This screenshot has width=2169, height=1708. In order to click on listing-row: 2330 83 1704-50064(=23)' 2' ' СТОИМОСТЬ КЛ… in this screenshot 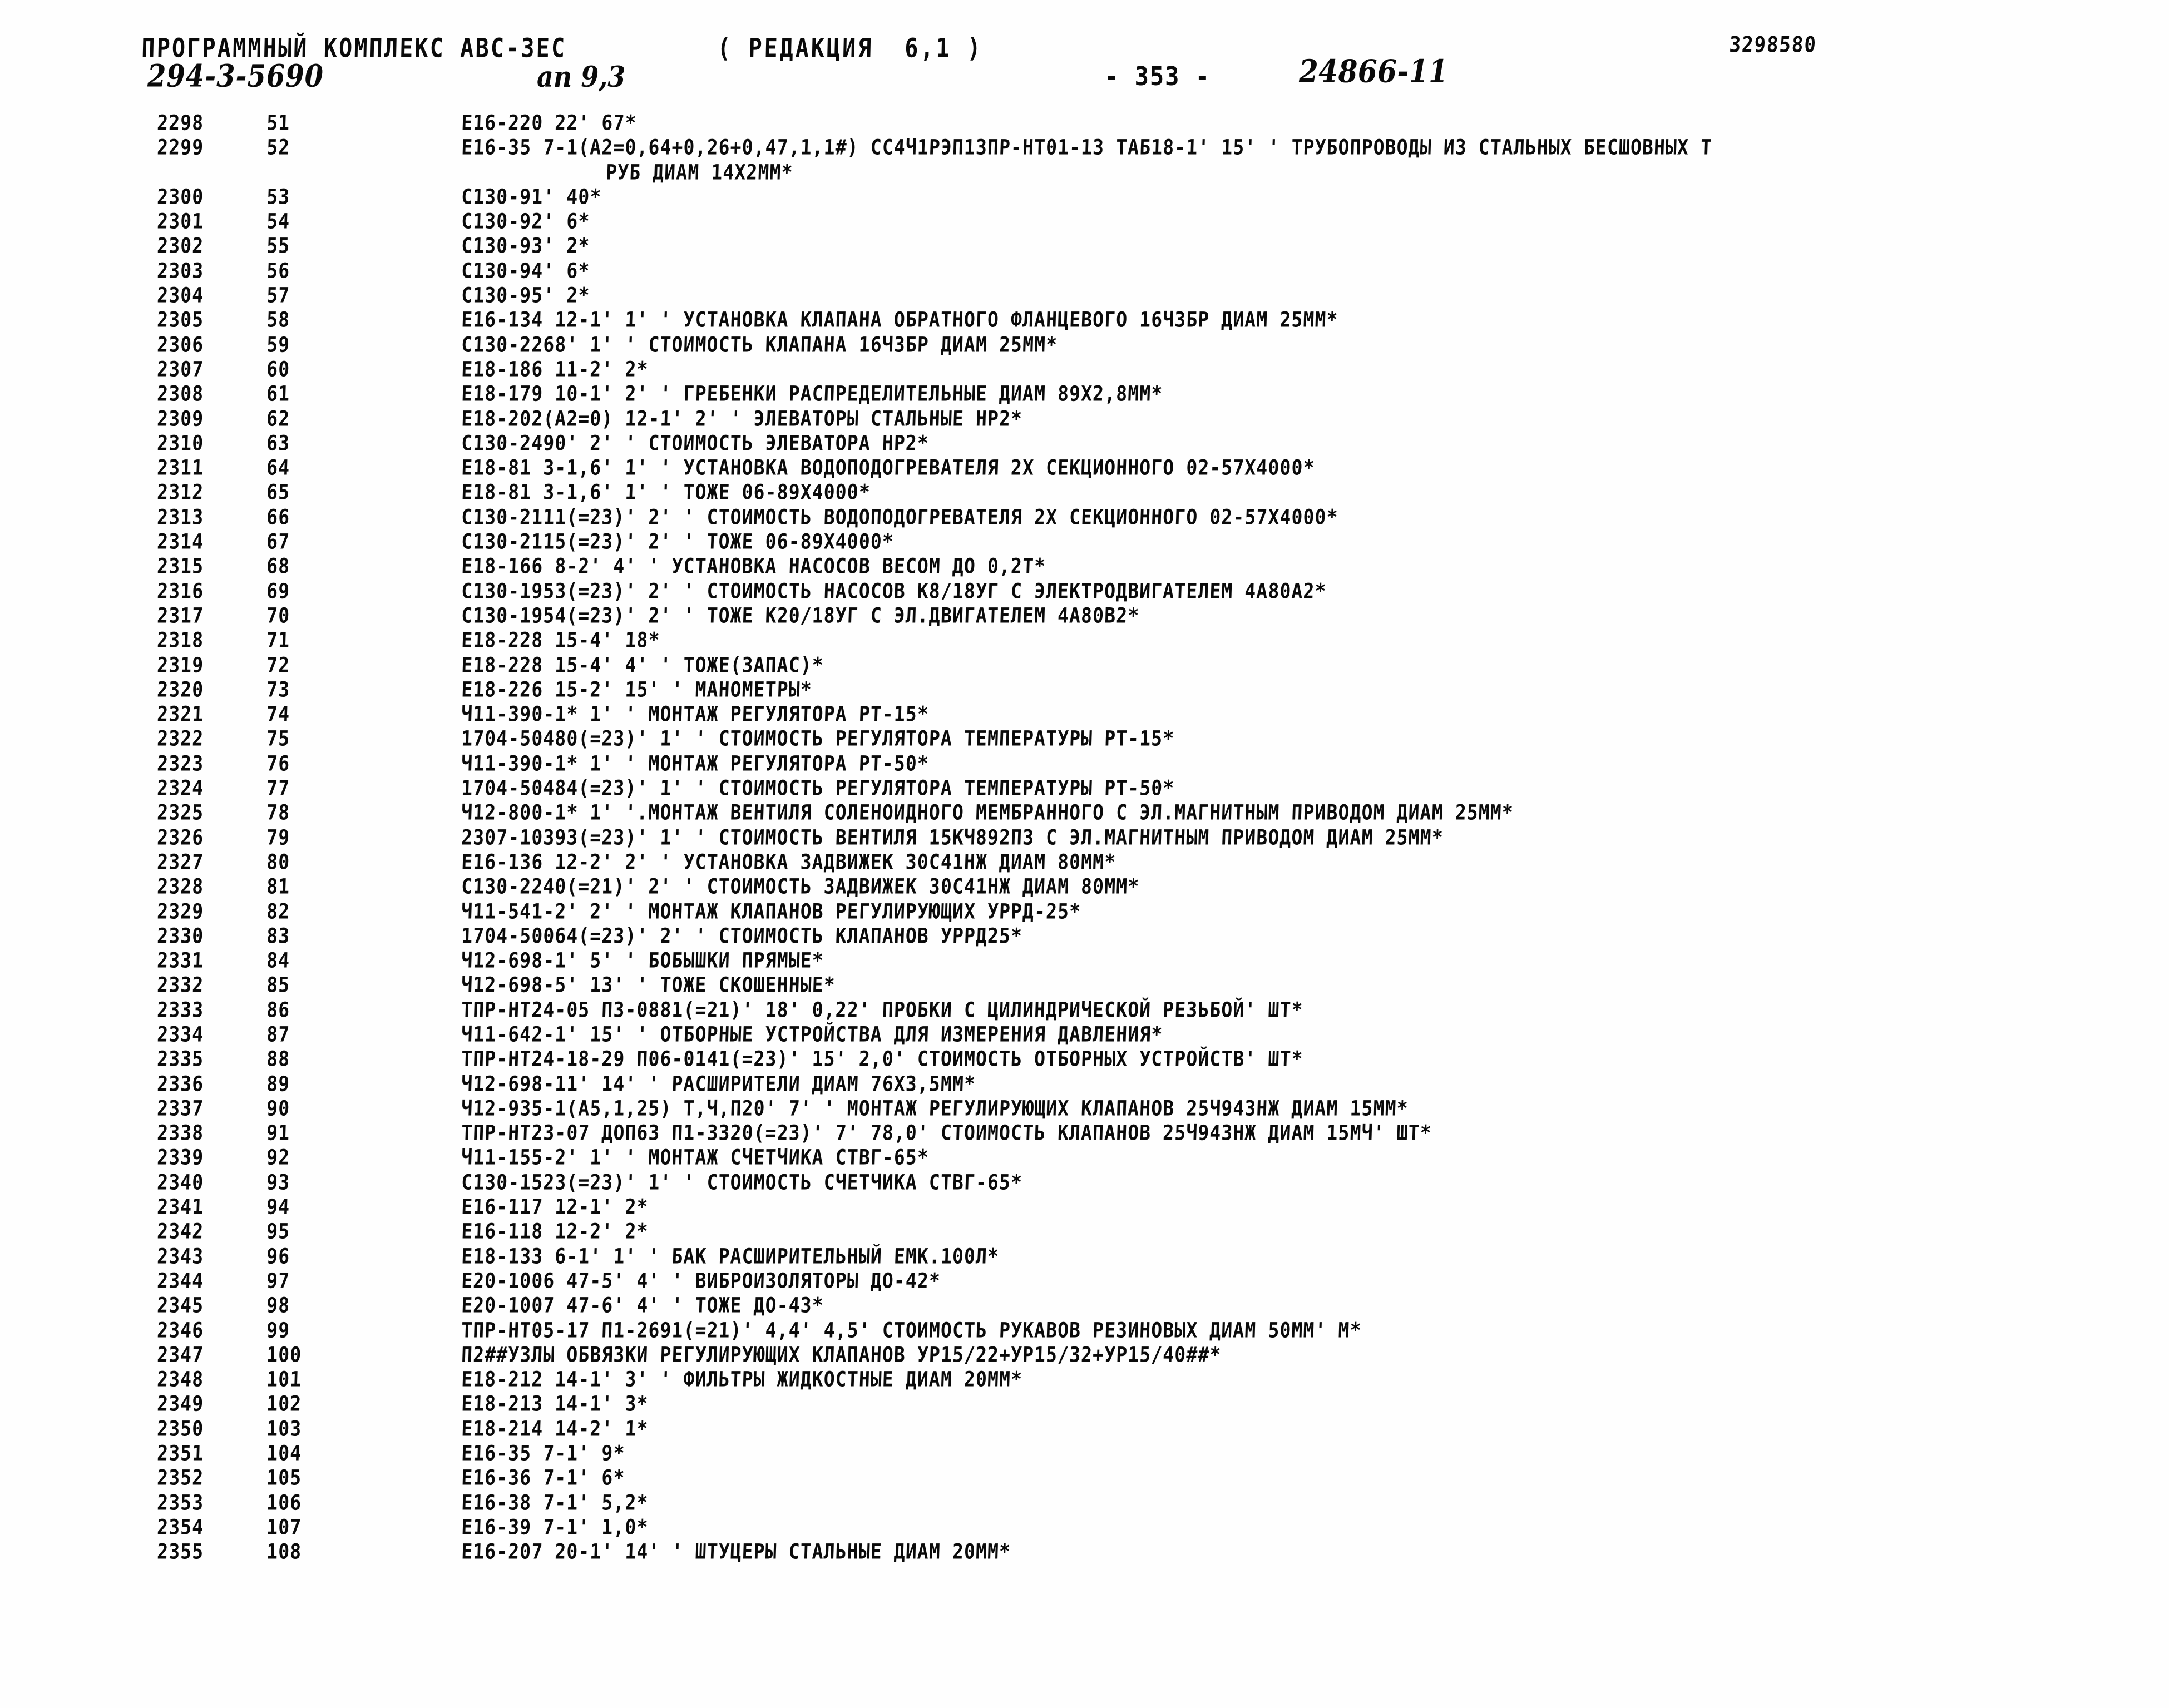, I will do `click(1084, 935)`.